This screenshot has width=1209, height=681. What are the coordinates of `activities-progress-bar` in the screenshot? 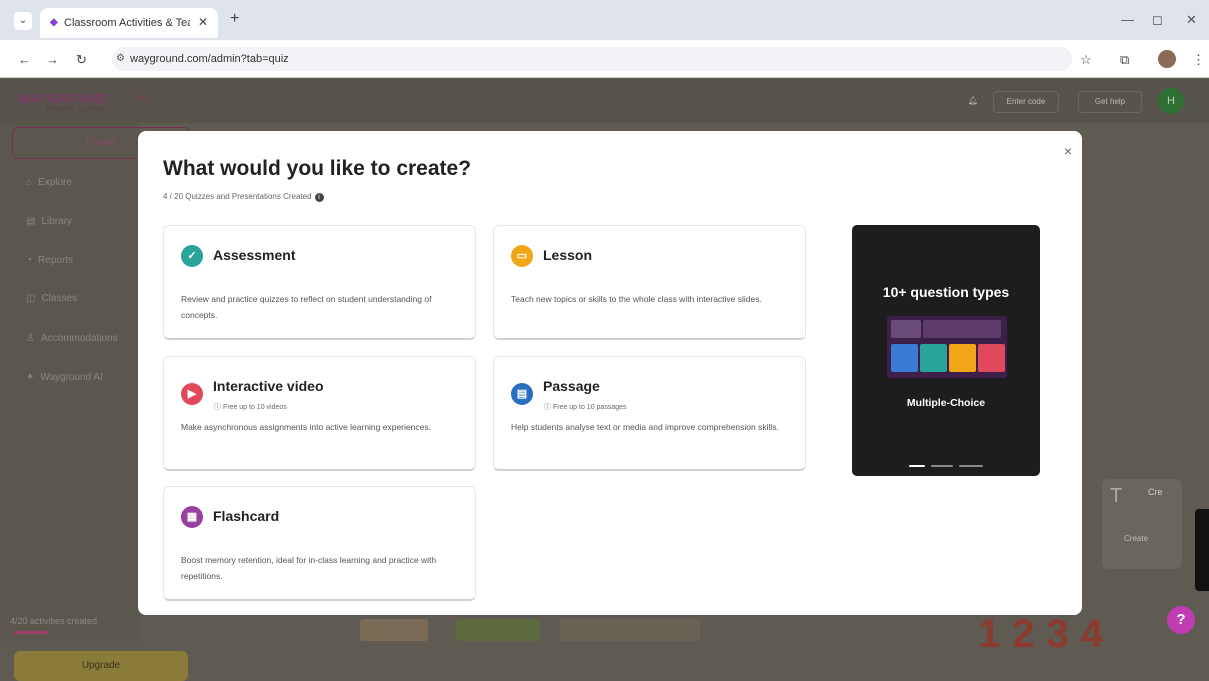 It's located at (31, 632).